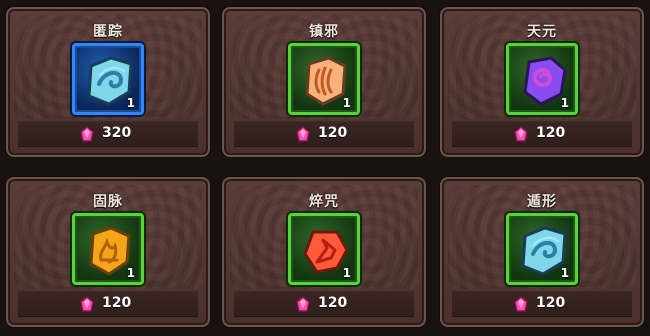  What do you see at coordinates (108, 202) in the screenshot?
I see `item-name: 固脉` at bounding box center [108, 202].